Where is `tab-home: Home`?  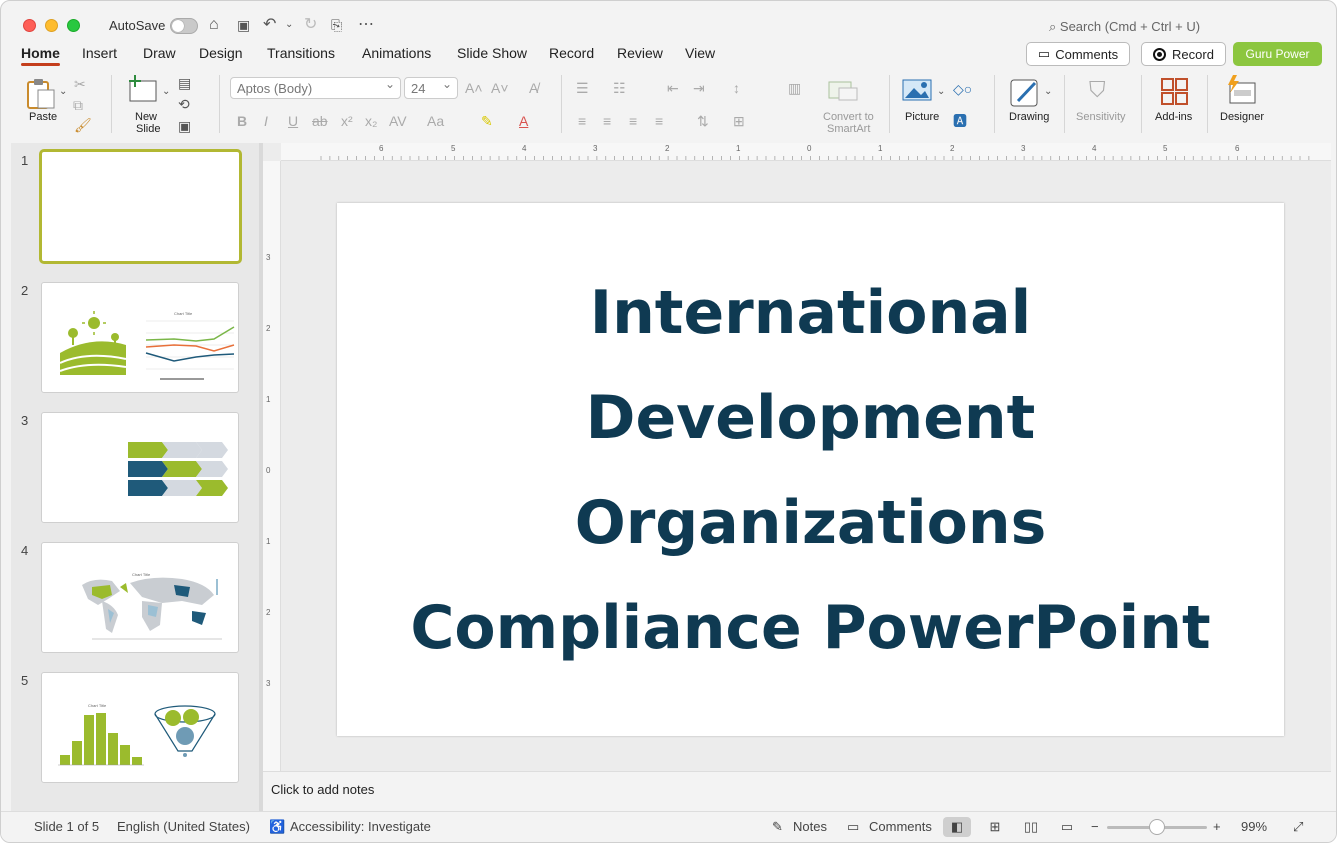
tab-home: Home is located at coordinates (40, 55).